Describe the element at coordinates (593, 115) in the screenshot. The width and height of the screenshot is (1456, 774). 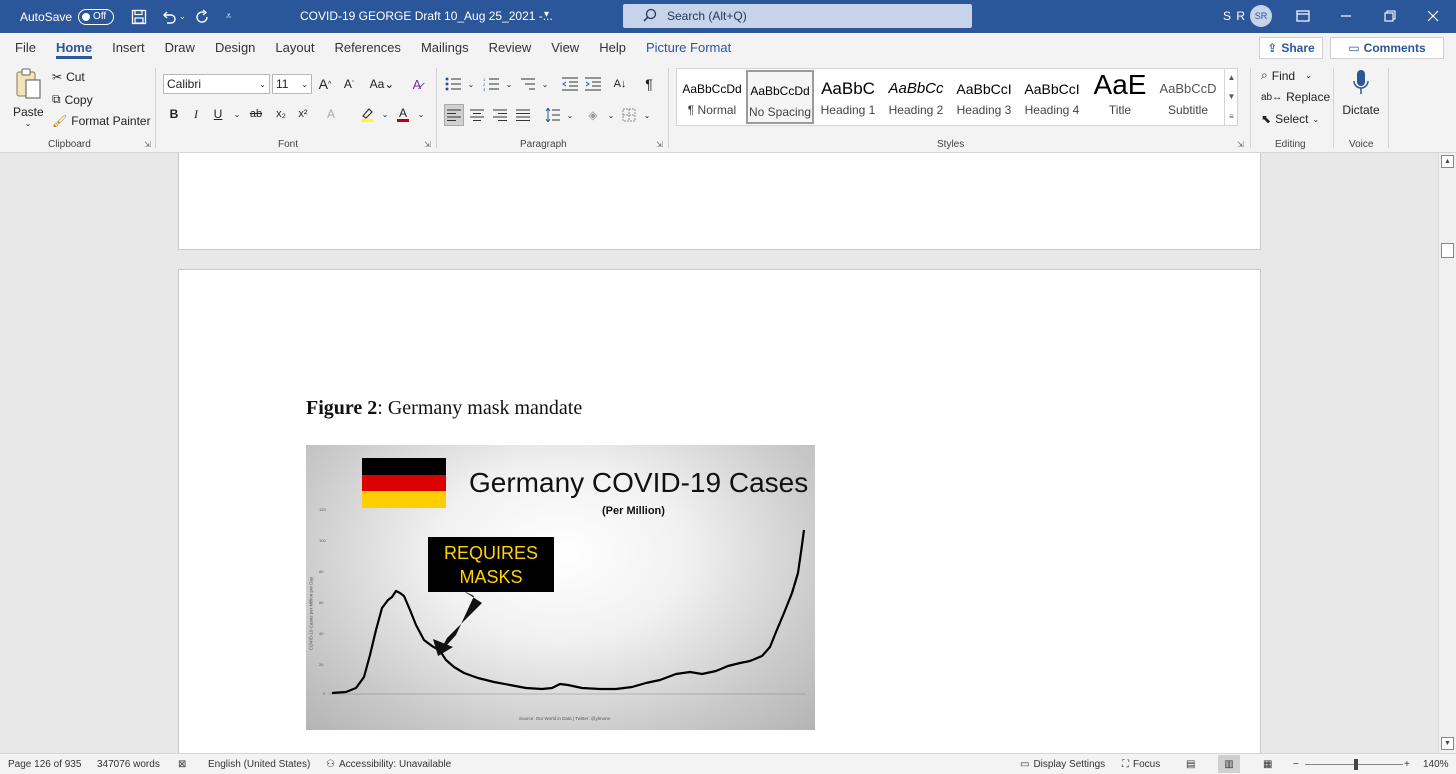
I see `shading-icon: ◈` at that location.